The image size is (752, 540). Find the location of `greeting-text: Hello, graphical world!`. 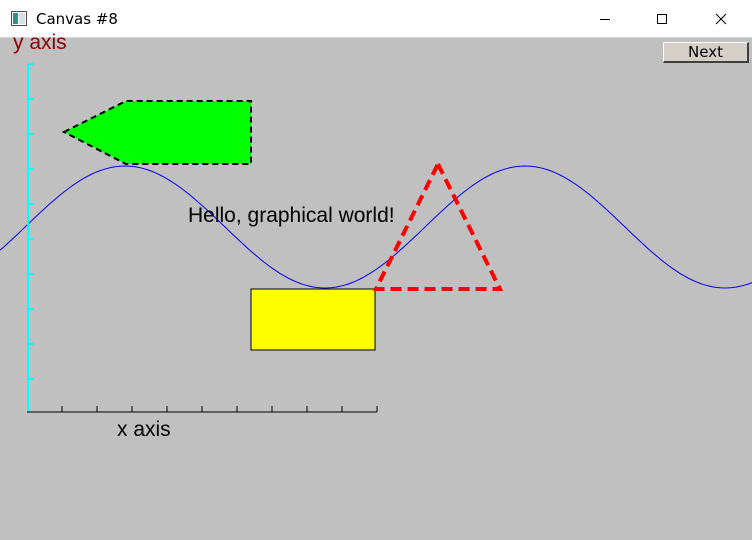

greeting-text: Hello, graphical world! is located at coordinates (291, 215).